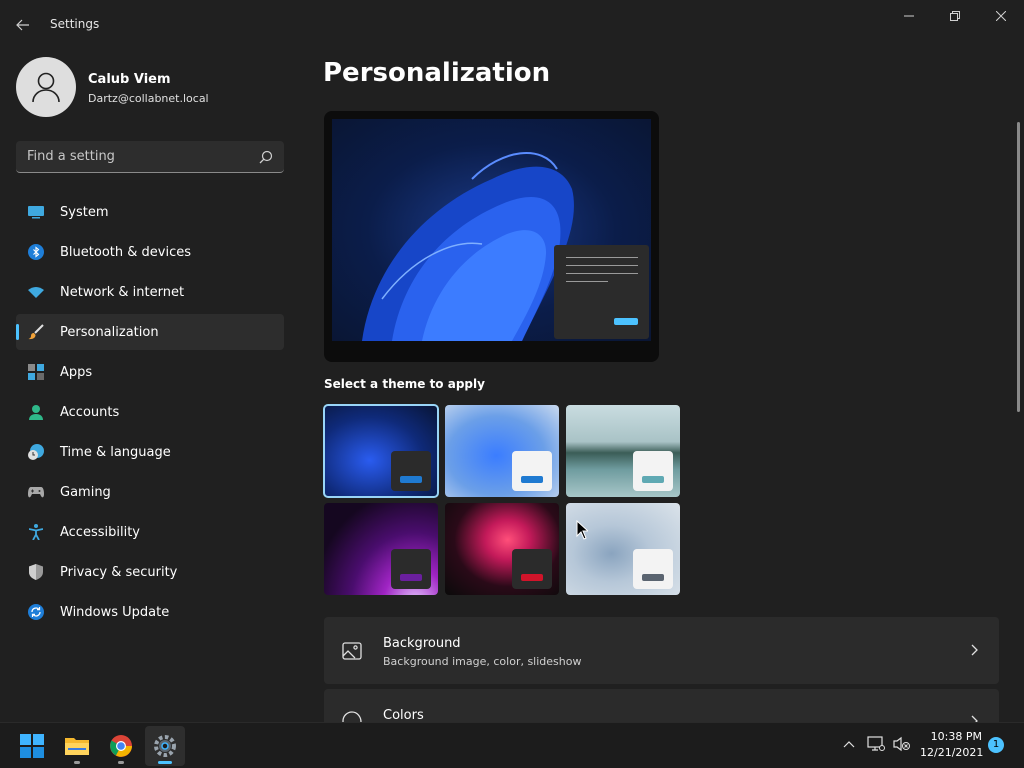  Describe the element at coordinates (403, 715) in the screenshot. I see `row-title: Colors` at that location.